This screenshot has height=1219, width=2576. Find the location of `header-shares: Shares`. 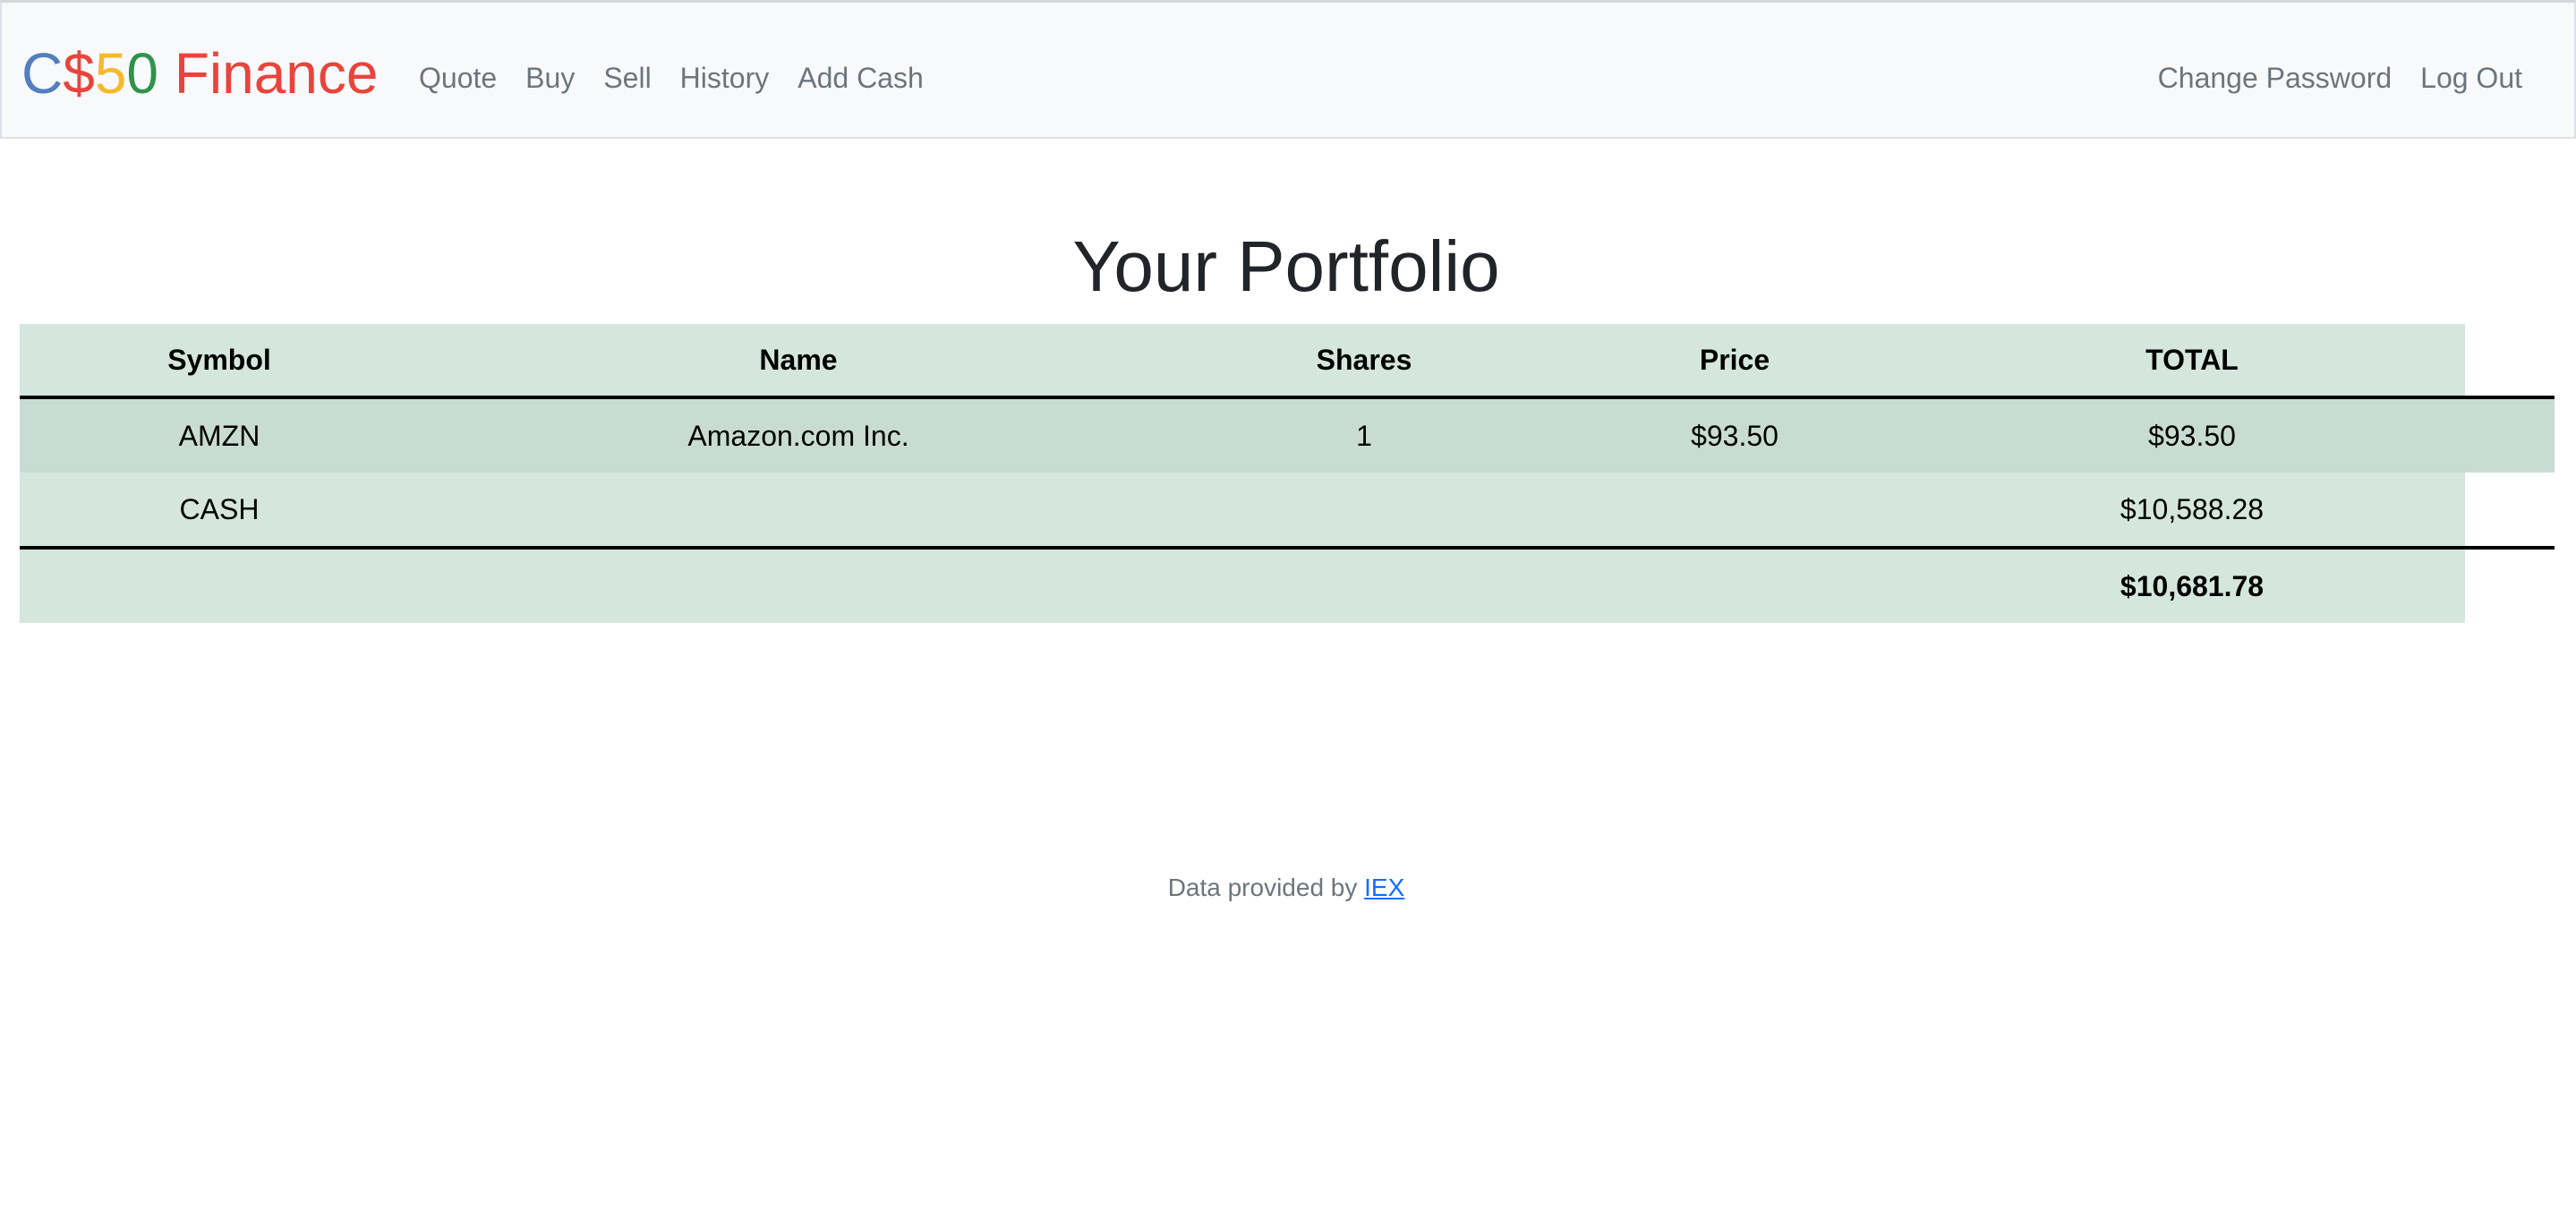

header-shares: Shares is located at coordinates (1364, 360).